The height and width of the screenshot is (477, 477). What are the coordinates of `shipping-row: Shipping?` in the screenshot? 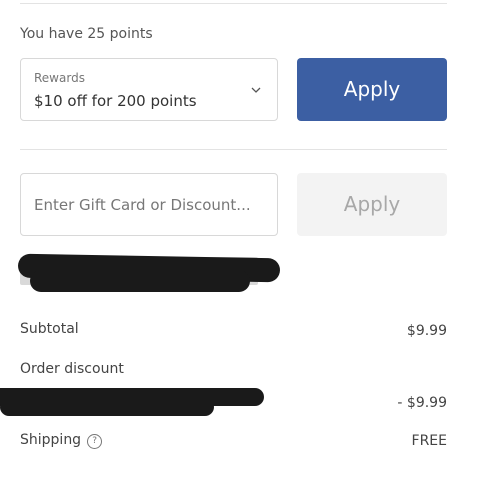 It's located at (61, 440).